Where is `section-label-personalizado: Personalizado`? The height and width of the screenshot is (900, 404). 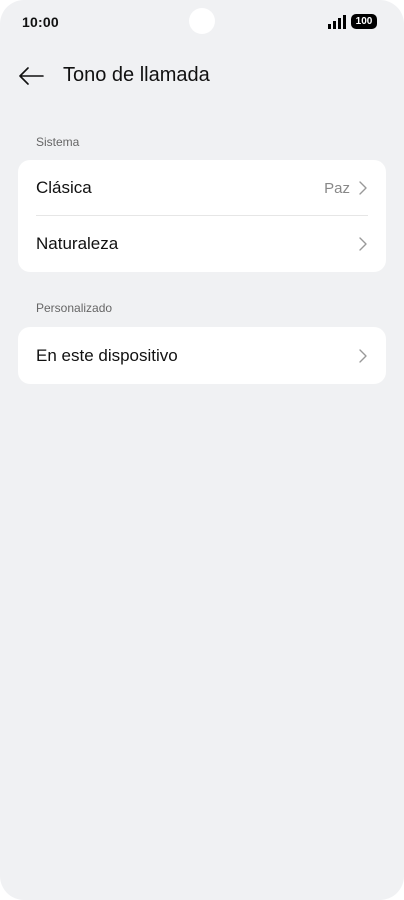 section-label-personalizado: Personalizado is located at coordinates (74, 308).